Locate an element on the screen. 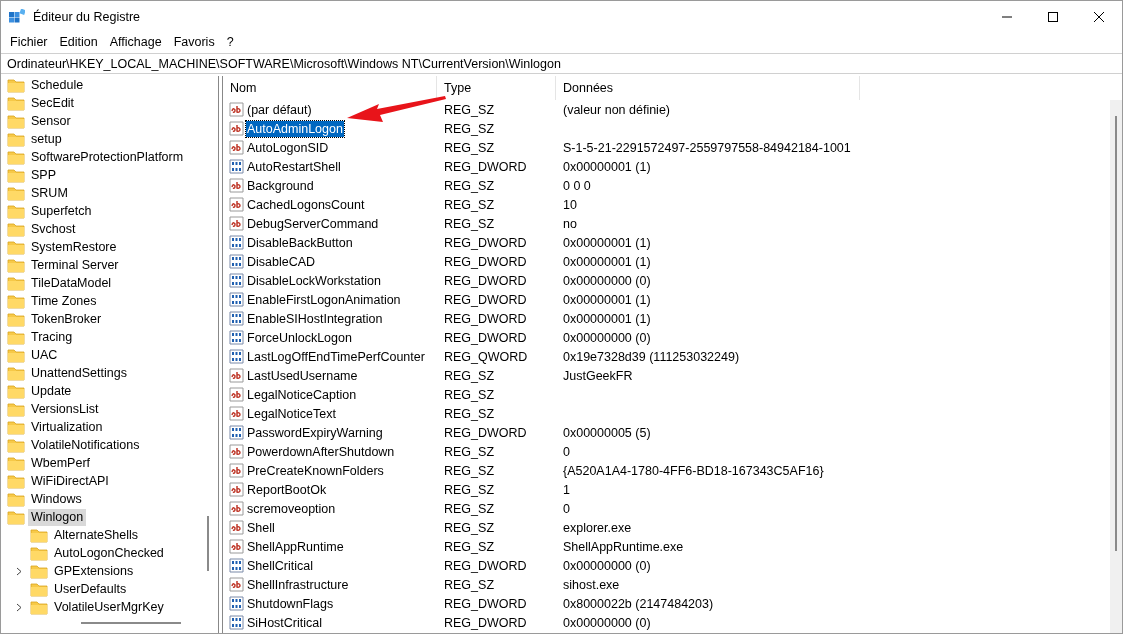  value-name: PreCreateKnownFolders is located at coordinates (315, 470).